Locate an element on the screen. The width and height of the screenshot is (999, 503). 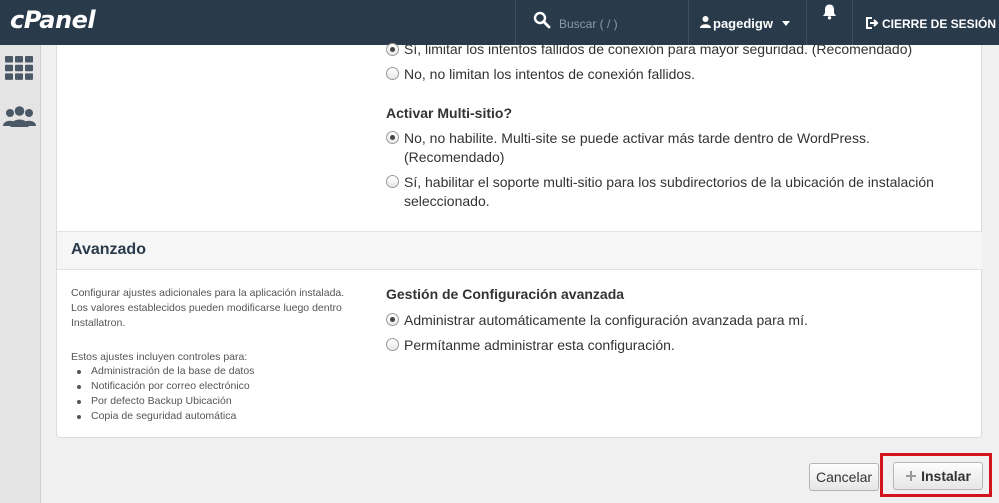
logout-label: CIERRE DE SESIÓN is located at coordinates (939, 24).